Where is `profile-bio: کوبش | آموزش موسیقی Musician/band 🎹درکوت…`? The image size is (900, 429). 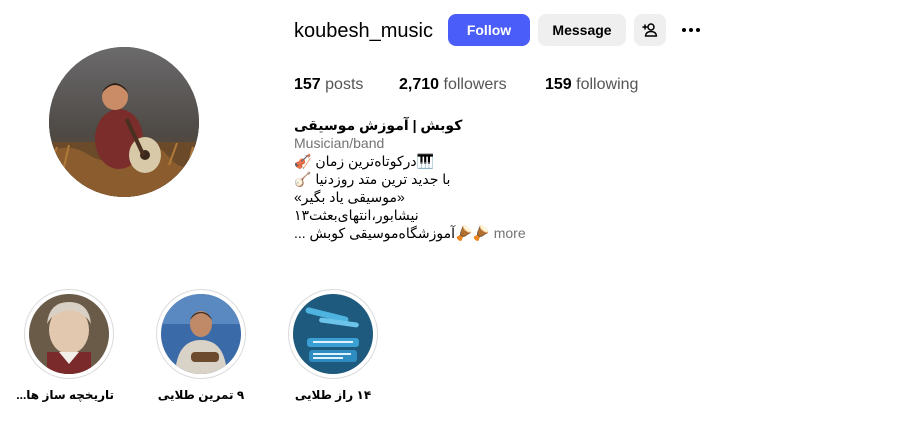
profile-bio: کوبش | آموزش موسیقی Musician/band 🎹درکوت… is located at coordinates (424, 179).